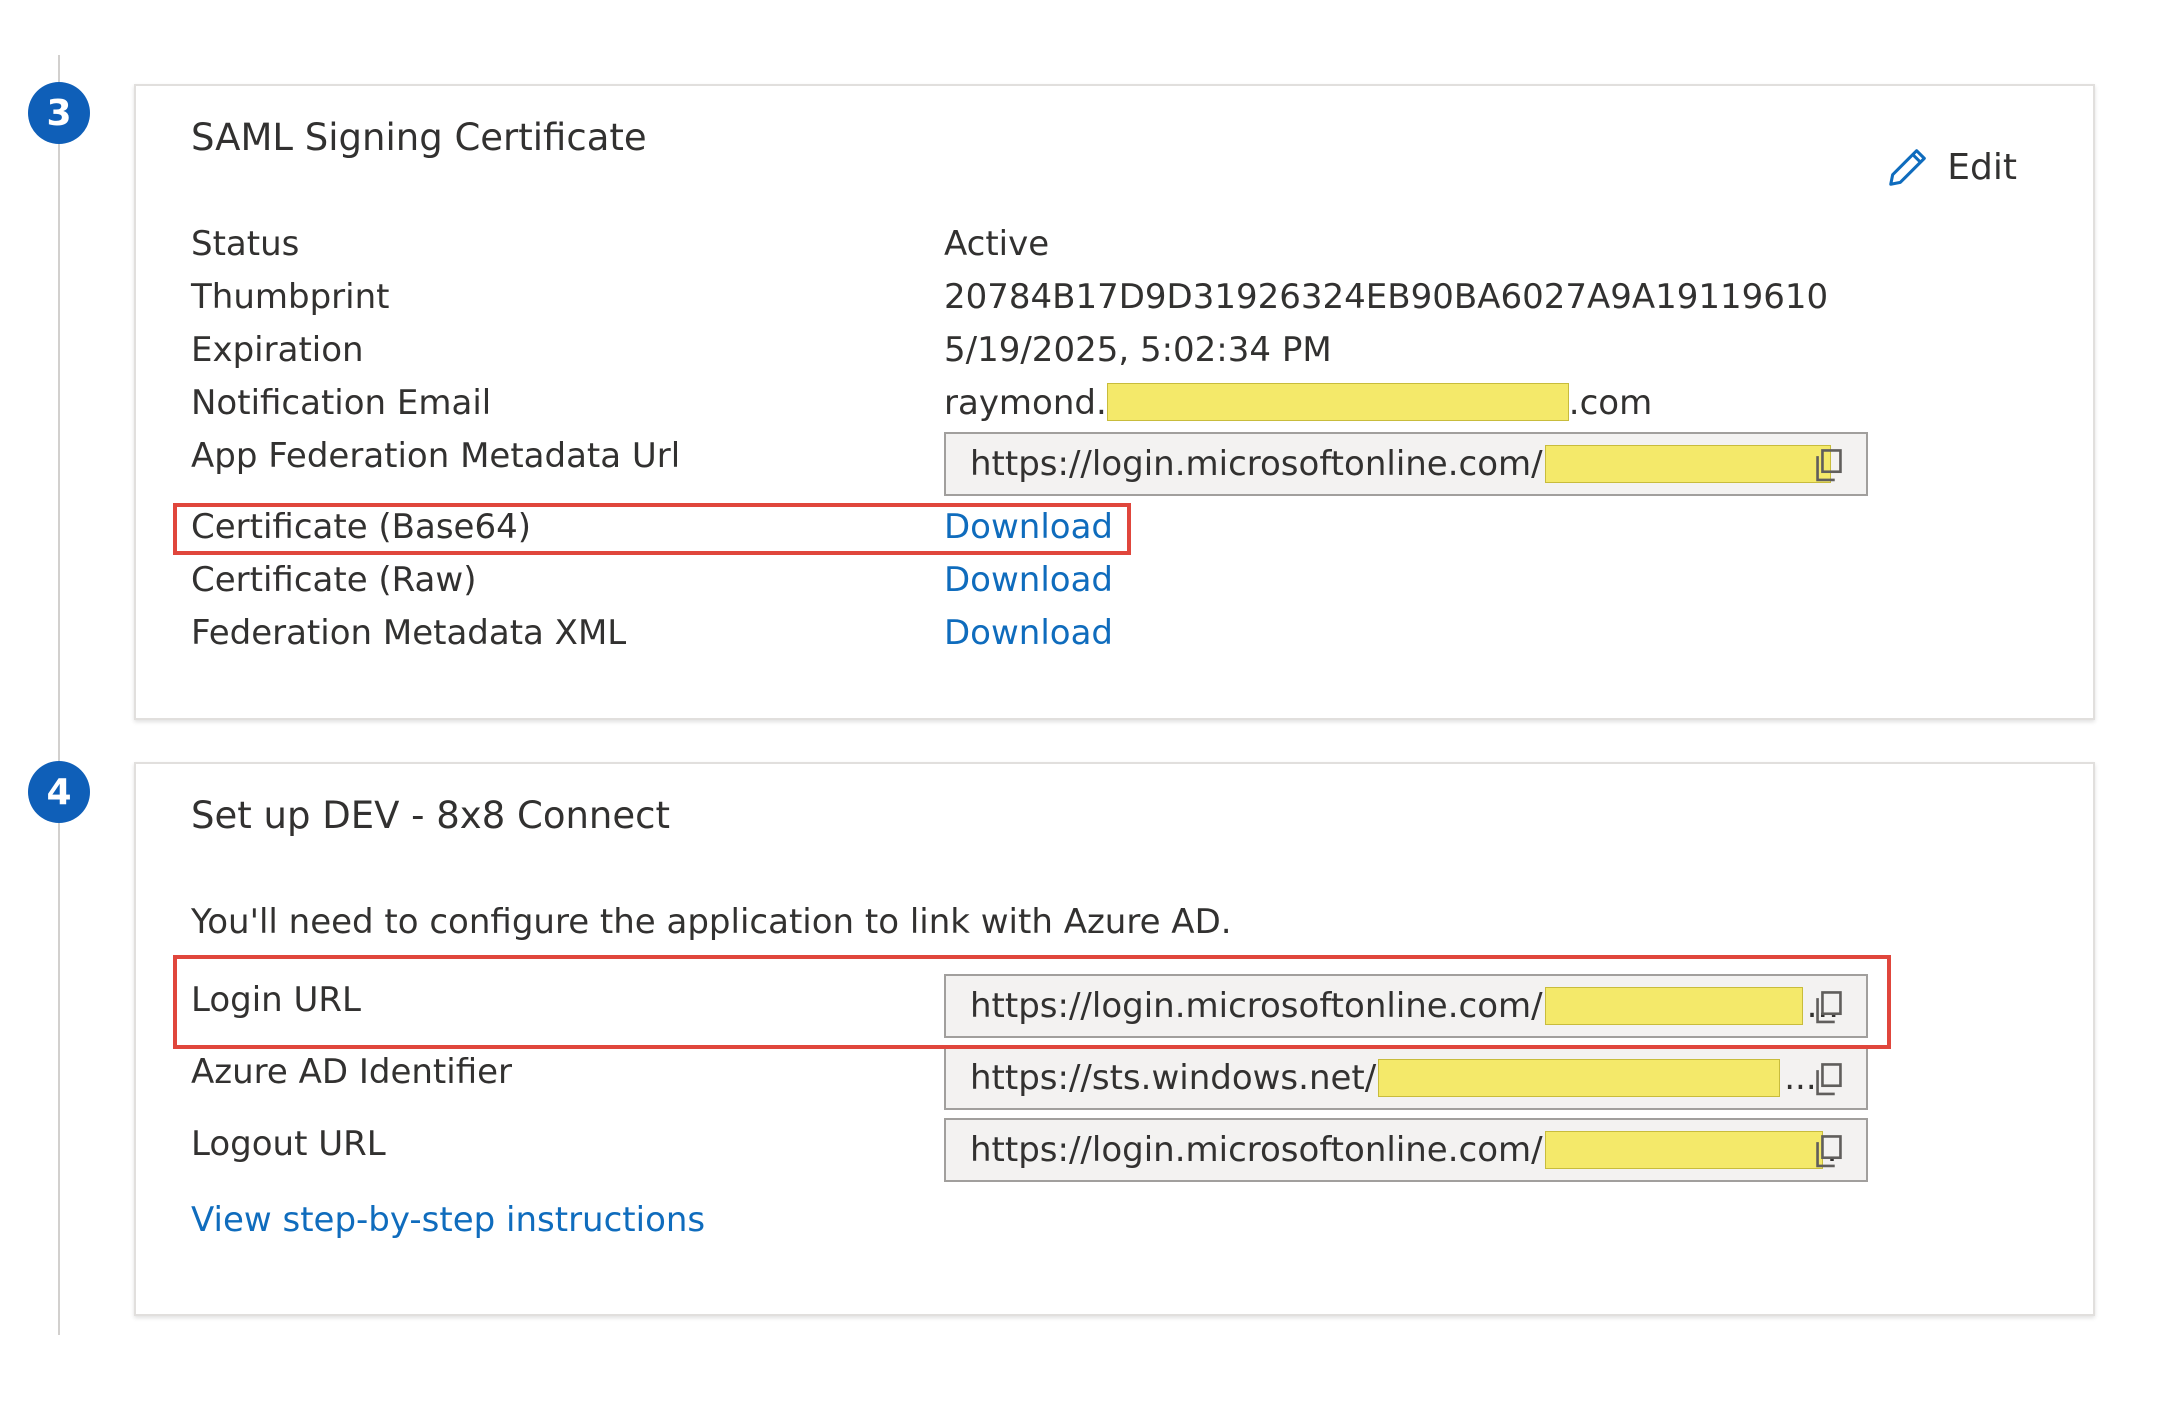 The width and height of the screenshot is (2166, 1404). I want to click on notification-email-label: Notification Email, so click(341, 403).